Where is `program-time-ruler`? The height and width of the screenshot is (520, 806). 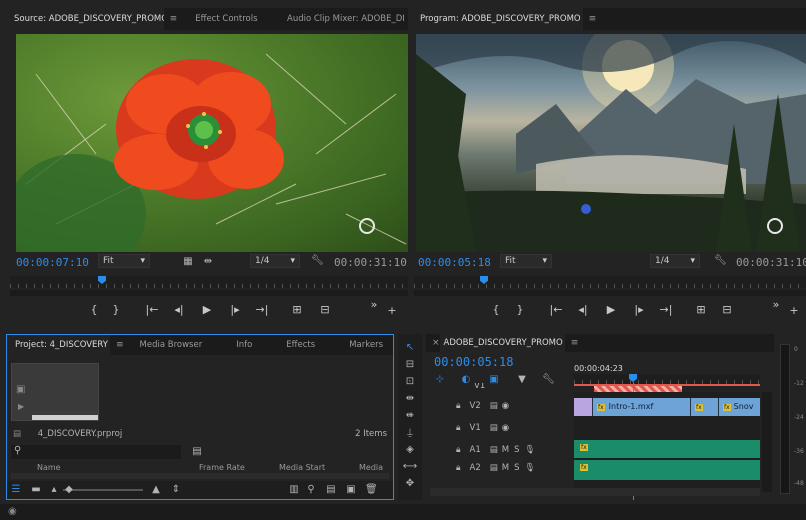 program-time-ruler is located at coordinates (610, 282).